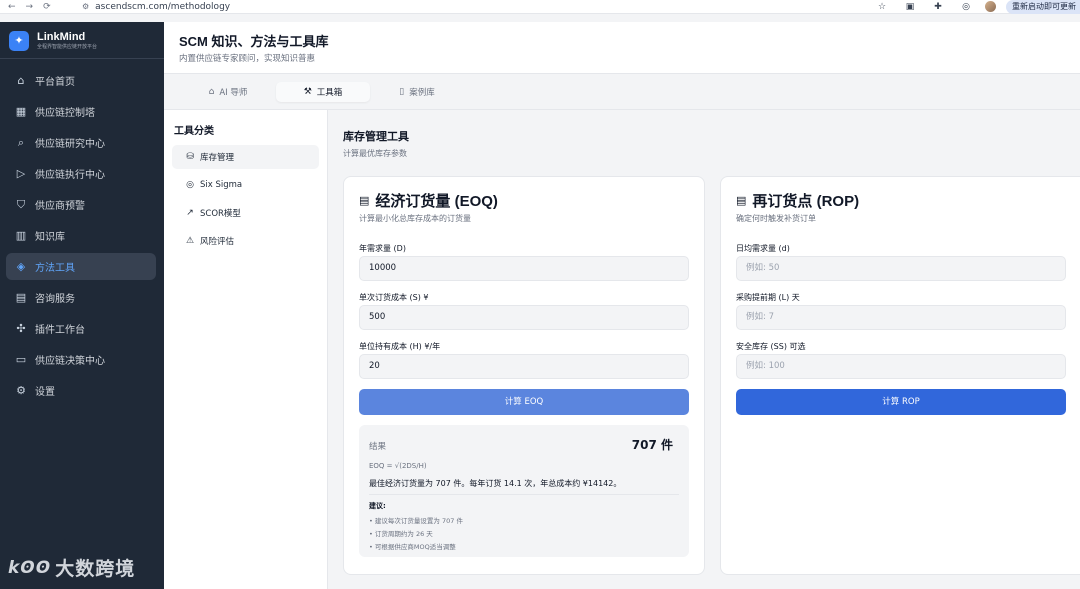 The image size is (1080, 589). Describe the element at coordinates (382, 248) in the screenshot. I see `annual-demand-label: 年需求量 (D)` at that location.